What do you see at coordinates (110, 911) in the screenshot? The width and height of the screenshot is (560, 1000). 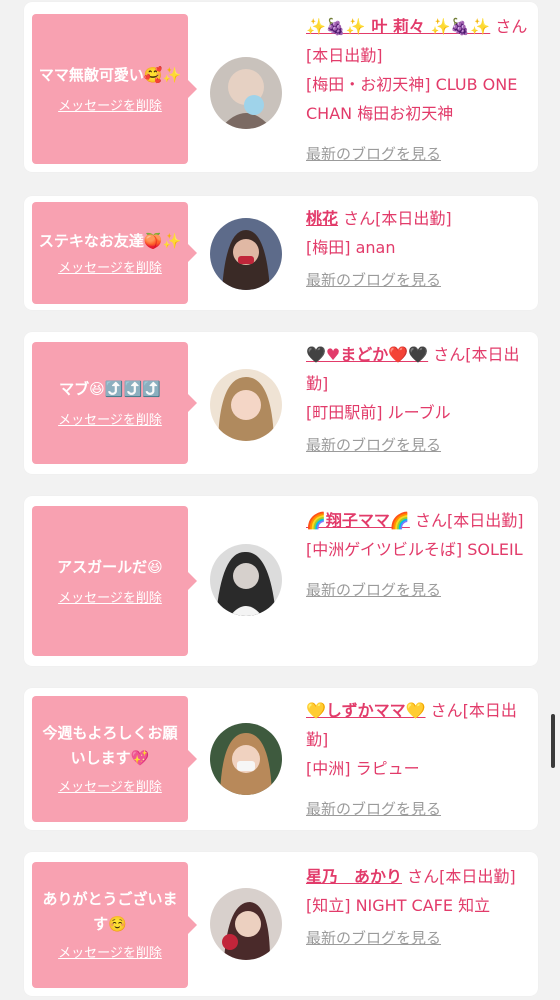 I see `message-text: ありがとうございます☺️` at bounding box center [110, 911].